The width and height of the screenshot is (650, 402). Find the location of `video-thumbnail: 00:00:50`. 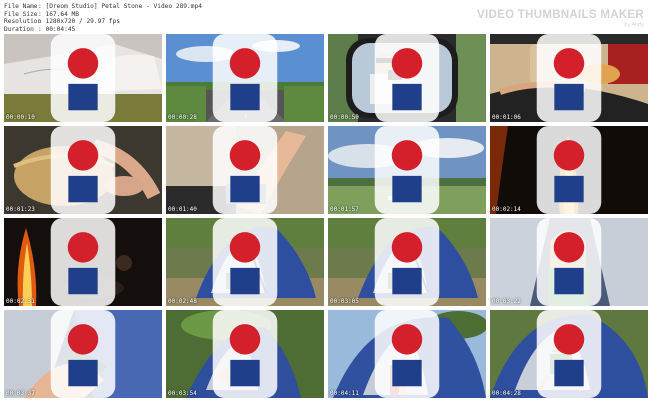

video-thumbnail: 00:00:50 is located at coordinates (407, 78).